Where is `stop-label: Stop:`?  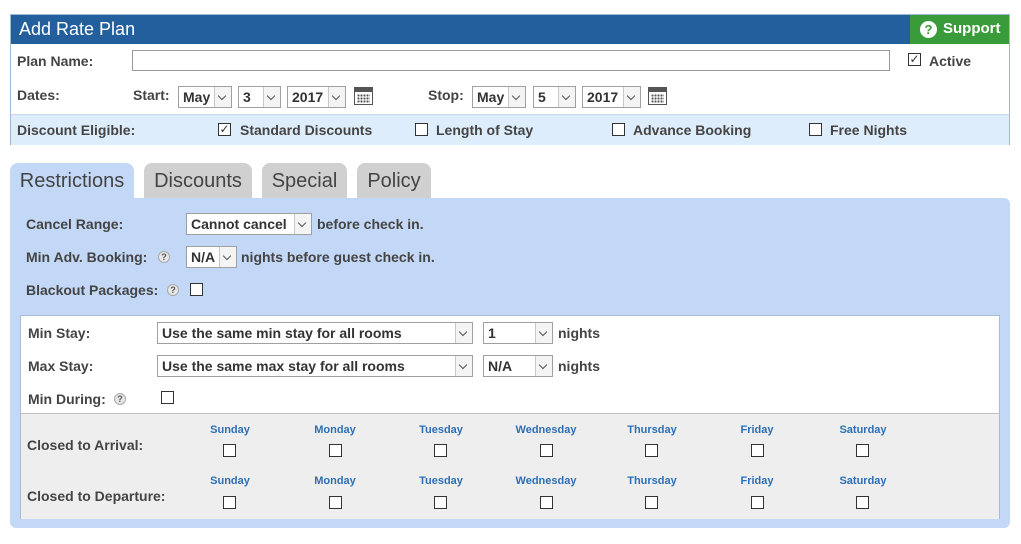 stop-label: Stop: is located at coordinates (446, 95).